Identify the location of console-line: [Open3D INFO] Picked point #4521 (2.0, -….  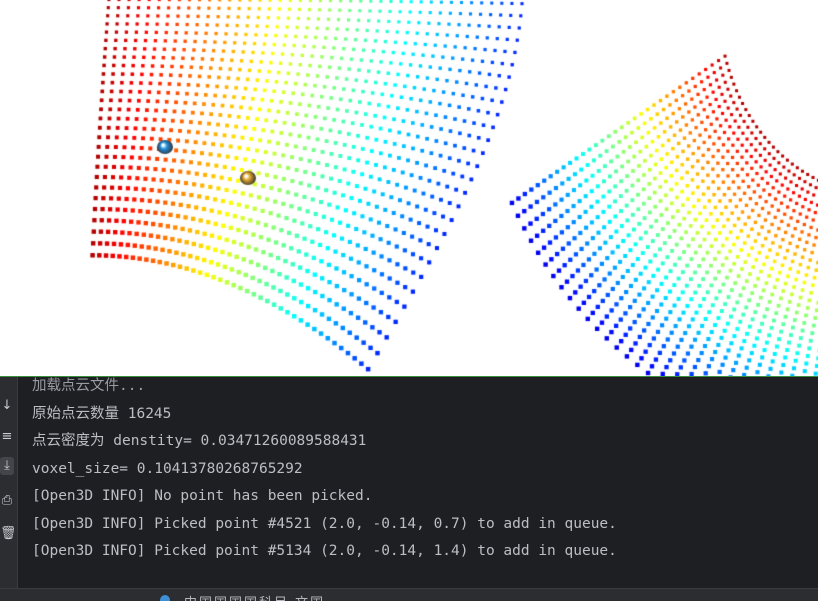
(324, 523).